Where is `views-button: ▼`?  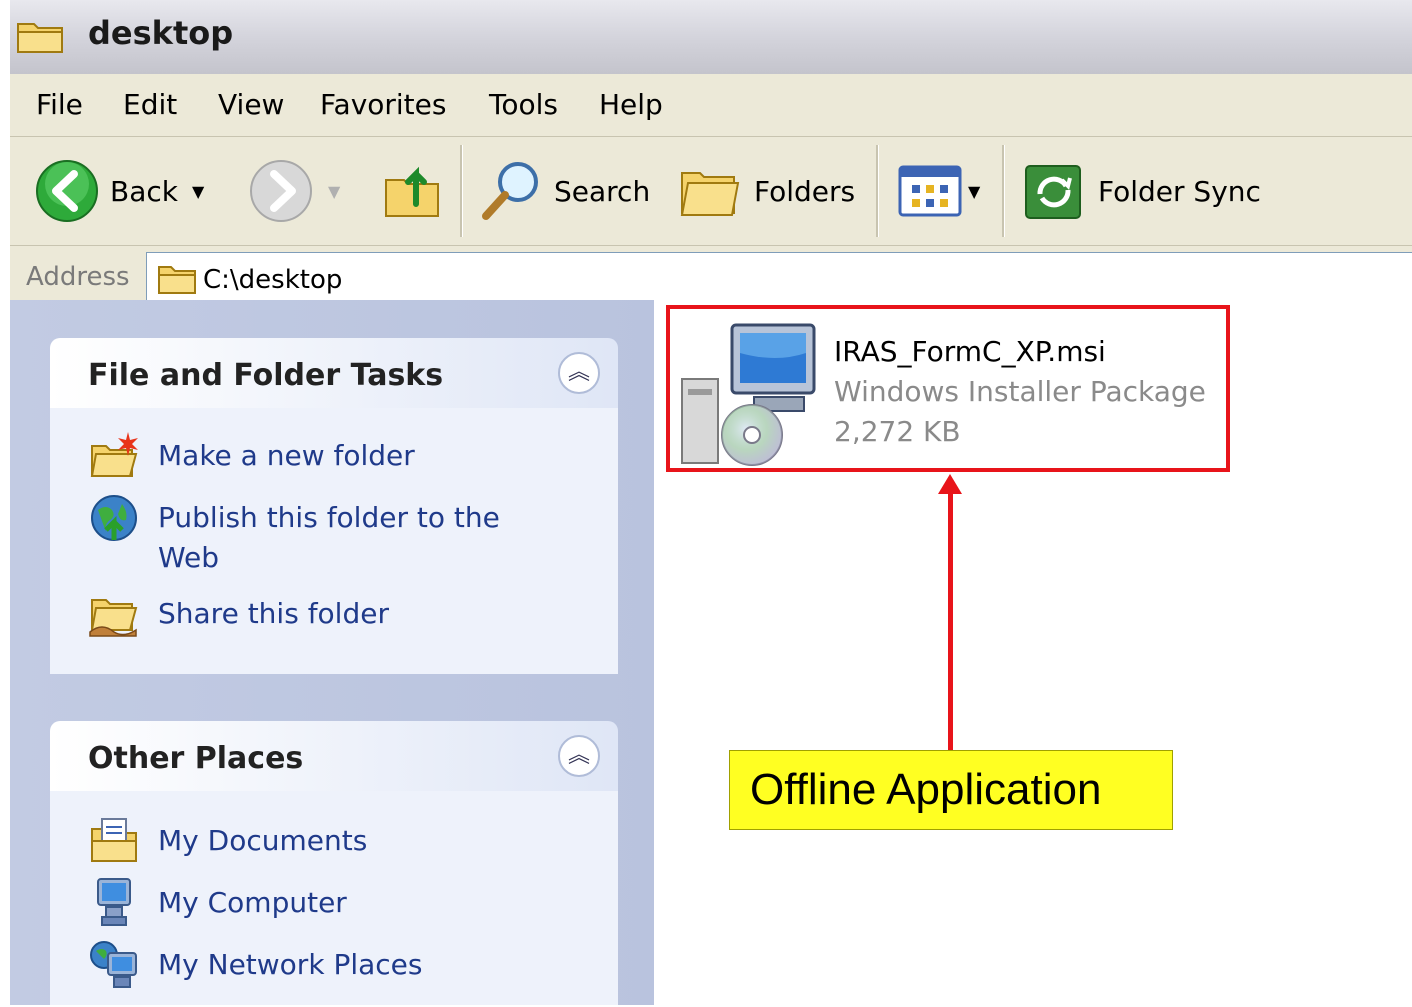
views-button: ▼ is located at coordinates (939, 191).